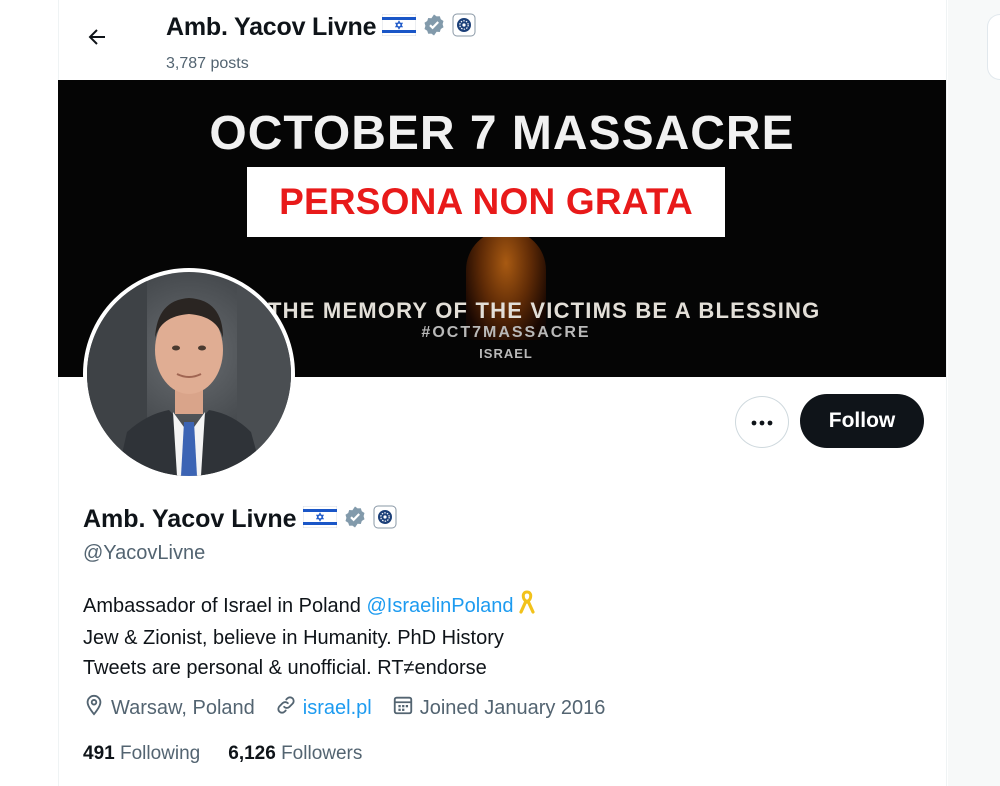 Image resolution: width=1000 pixels, height=786 pixels. Describe the element at coordinates (512, 707) in the screenshot. I see `joined-text: Joined January 2016` at that location.